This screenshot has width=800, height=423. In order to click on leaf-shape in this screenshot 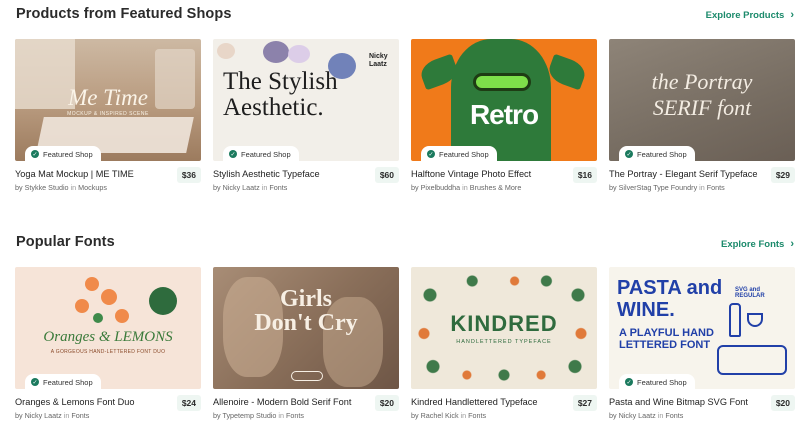, I will do `click(98, 318)`.